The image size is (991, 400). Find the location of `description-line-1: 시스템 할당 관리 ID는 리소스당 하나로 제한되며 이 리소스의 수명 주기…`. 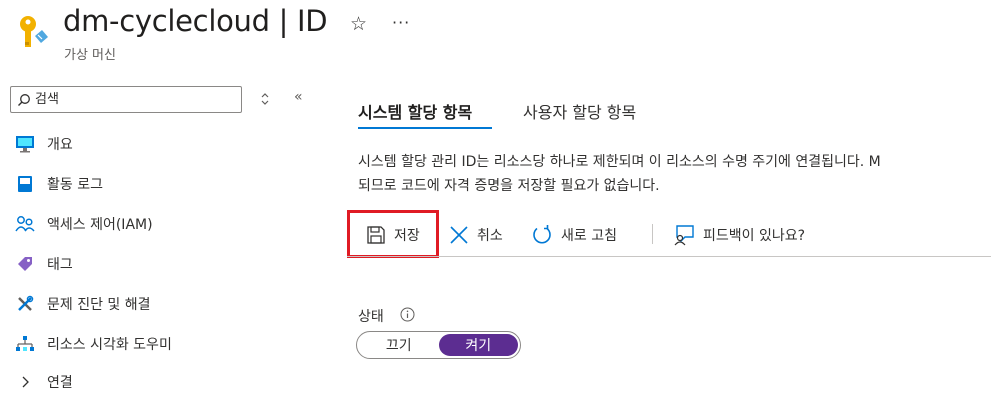

description-line-1: 시스템 할당 관리 ID는 리소스당 하나로 제한되며 이 리소스의 수명 주기… is located at coordinates (619, 162).